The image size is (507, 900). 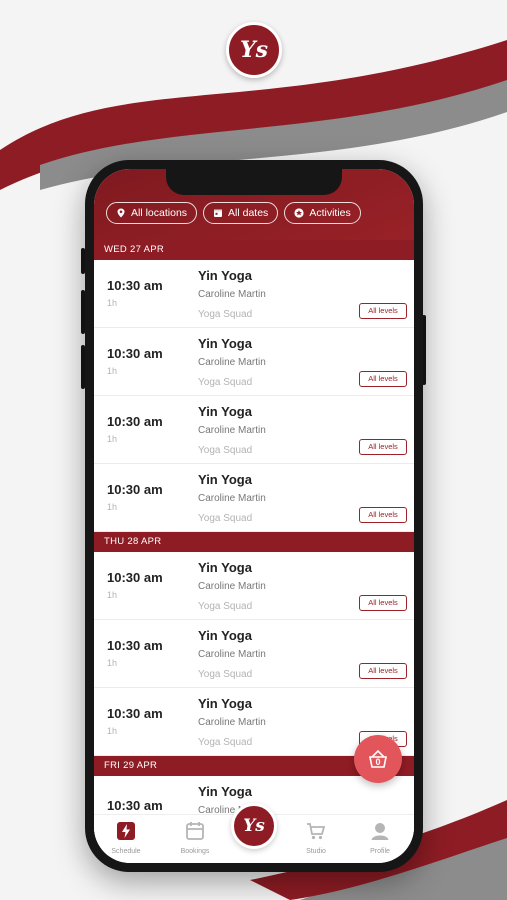 I want to click on user-icon, so click(x=380, y=831).